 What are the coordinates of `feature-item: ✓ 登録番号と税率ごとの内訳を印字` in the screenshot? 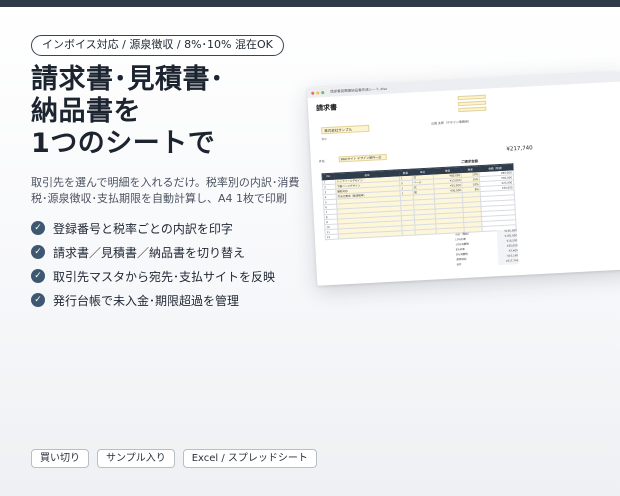 It's located at (153, 228).